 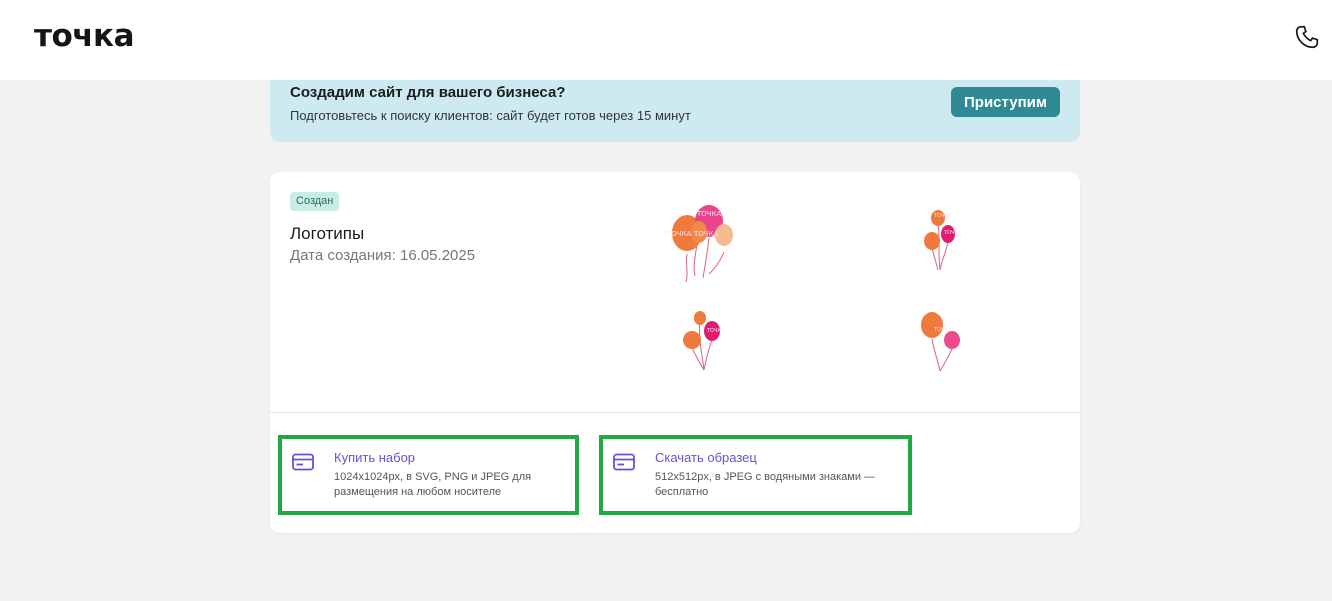 I want to click on logo-preview-3: ТОЧКА, so click(x=699, y=341).